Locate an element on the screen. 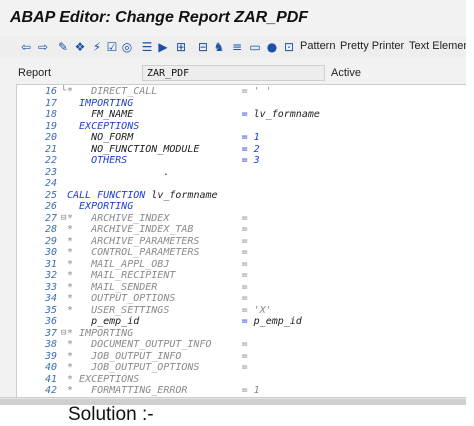 The width and height of the screenshot is (474, 426). code-line: 25 CALL FUNCTION lv_formname is located at coordinates (241, 196).